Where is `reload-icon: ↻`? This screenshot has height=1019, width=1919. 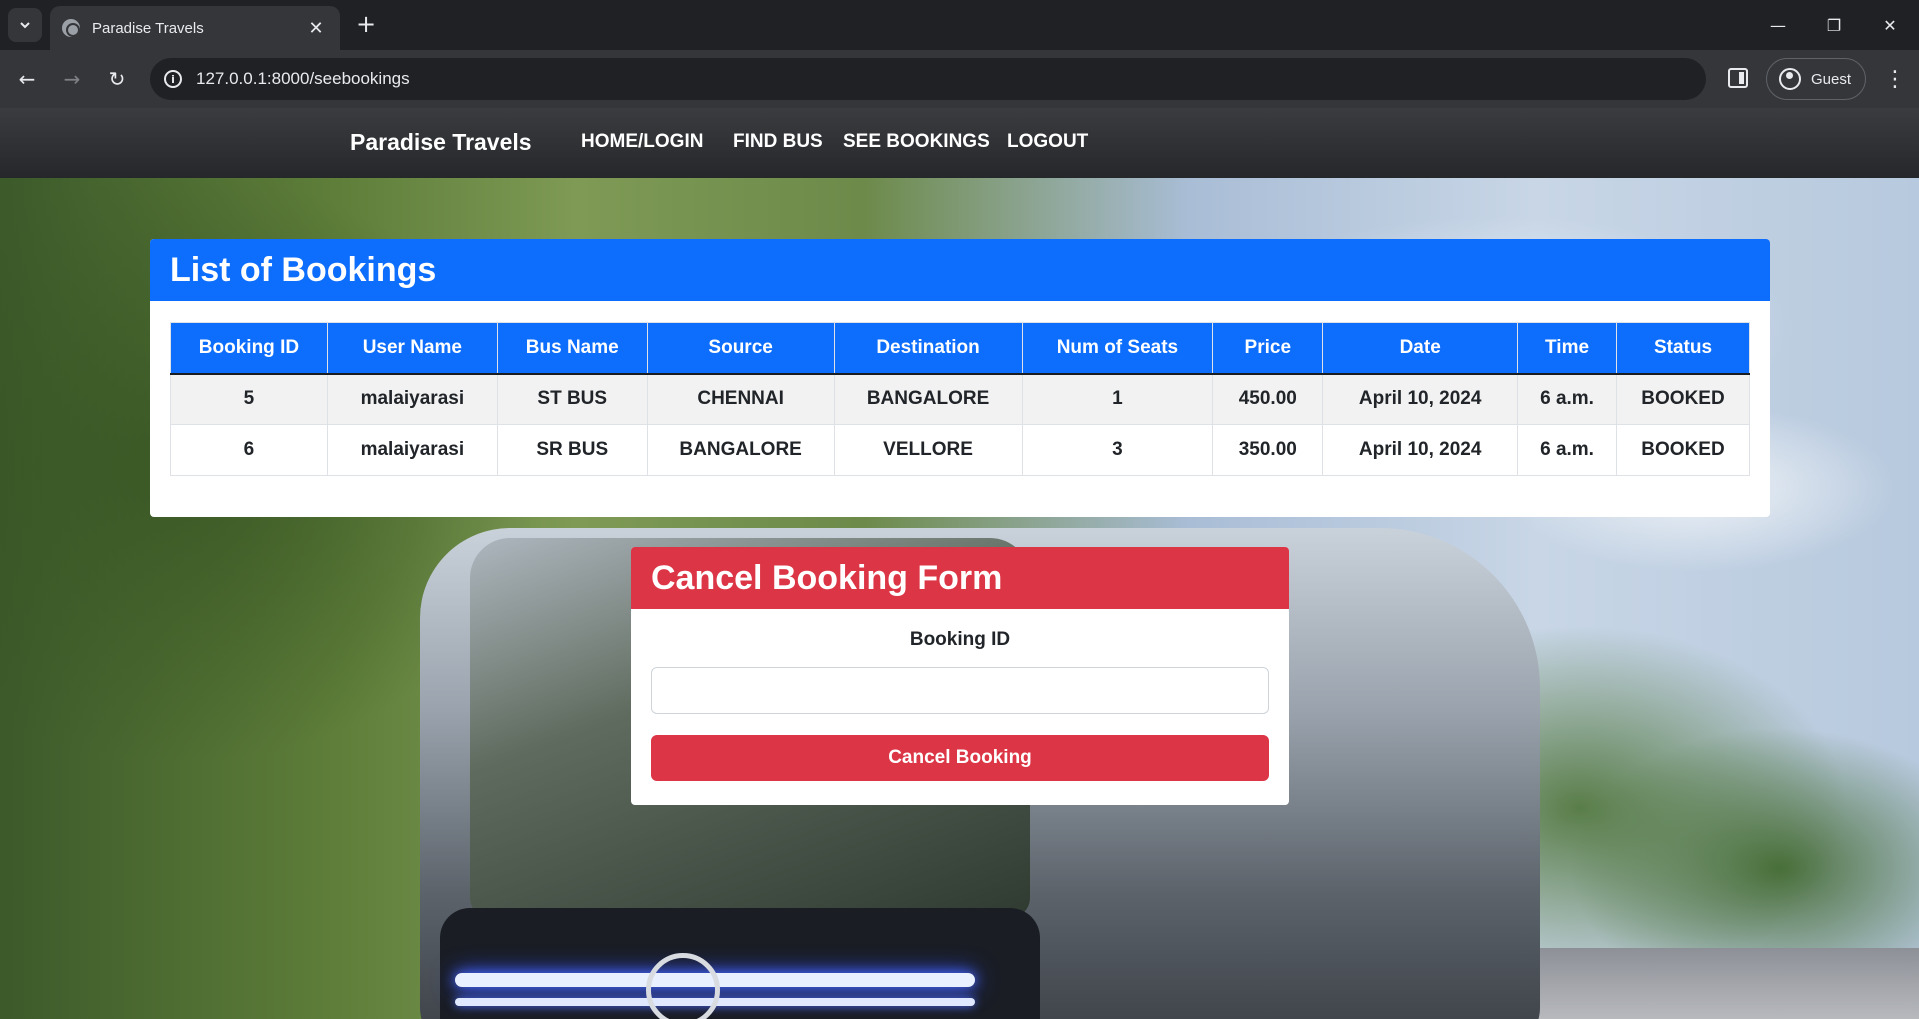
reload-icon: ↻ is located at coordinates (117, 79).